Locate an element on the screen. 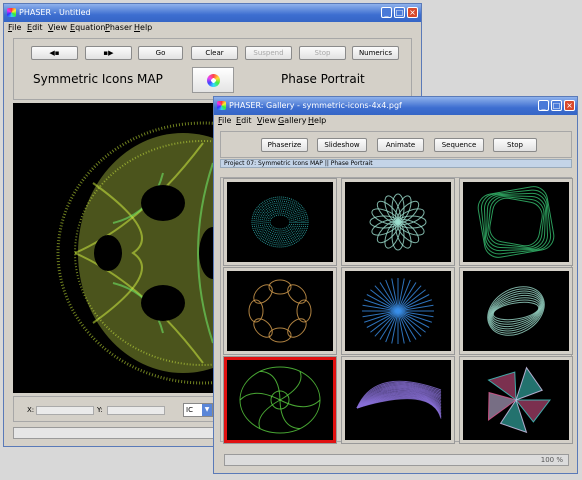 The width and height of the screenshot is (582, 480). color-wheel-icon is located at coordinates (213, 80).